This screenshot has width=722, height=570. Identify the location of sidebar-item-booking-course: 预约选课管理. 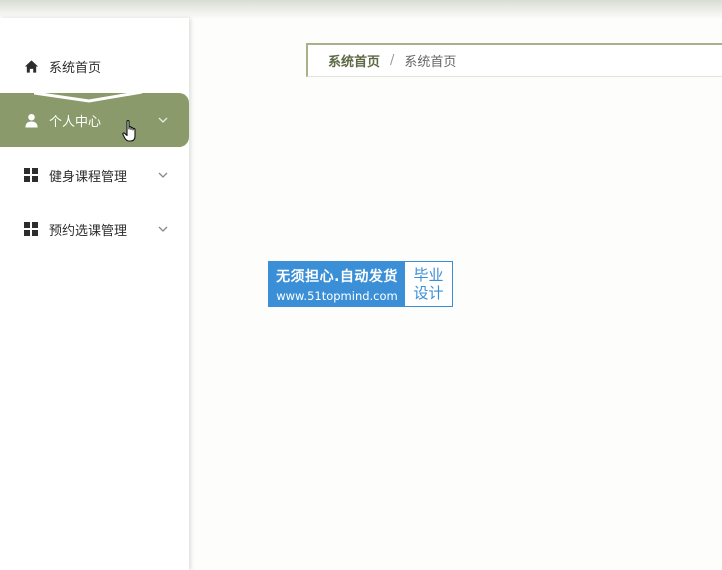
(94, 229).